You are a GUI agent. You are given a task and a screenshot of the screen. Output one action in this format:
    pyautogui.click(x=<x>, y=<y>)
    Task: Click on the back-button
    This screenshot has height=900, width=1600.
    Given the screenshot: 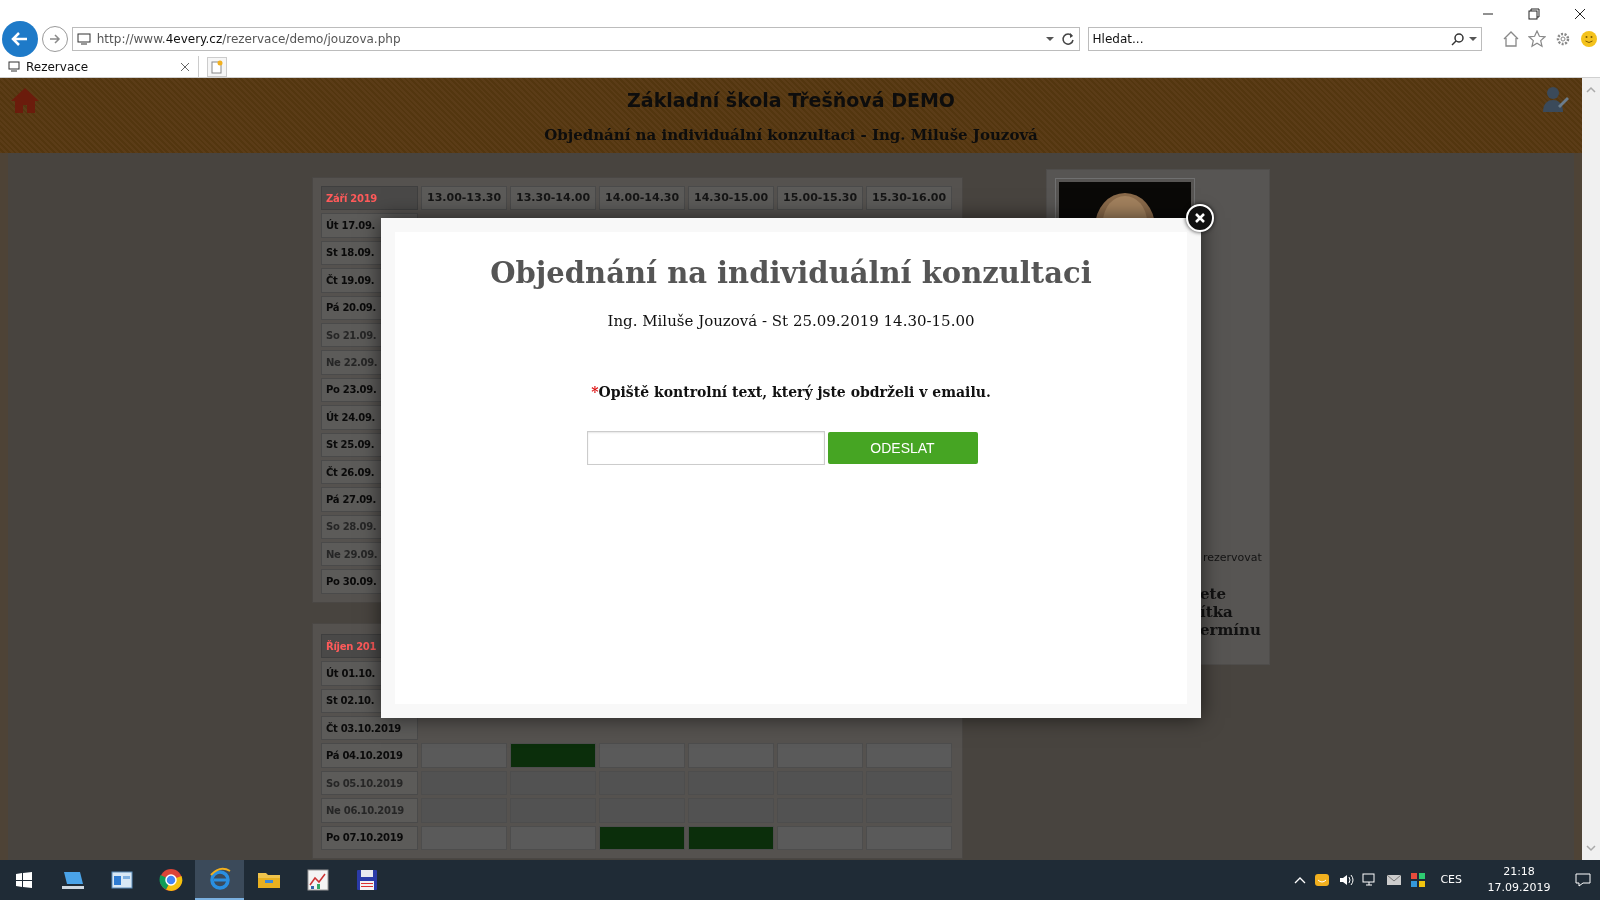 What is the action you would take?
    pyautogui.click(x=20, y=39)
    